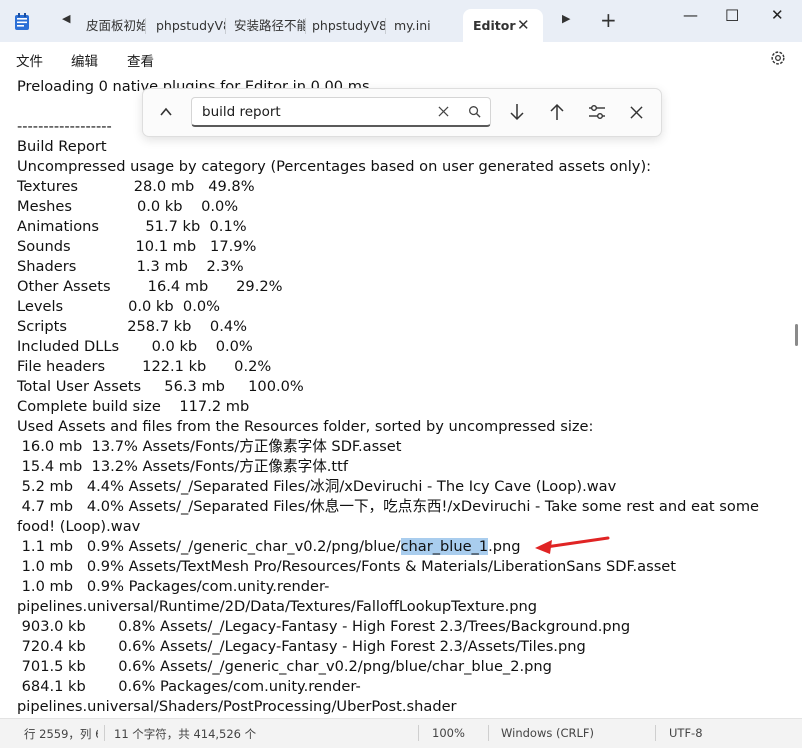  I want to click on scrollbar-thumb, so click(796, 335).